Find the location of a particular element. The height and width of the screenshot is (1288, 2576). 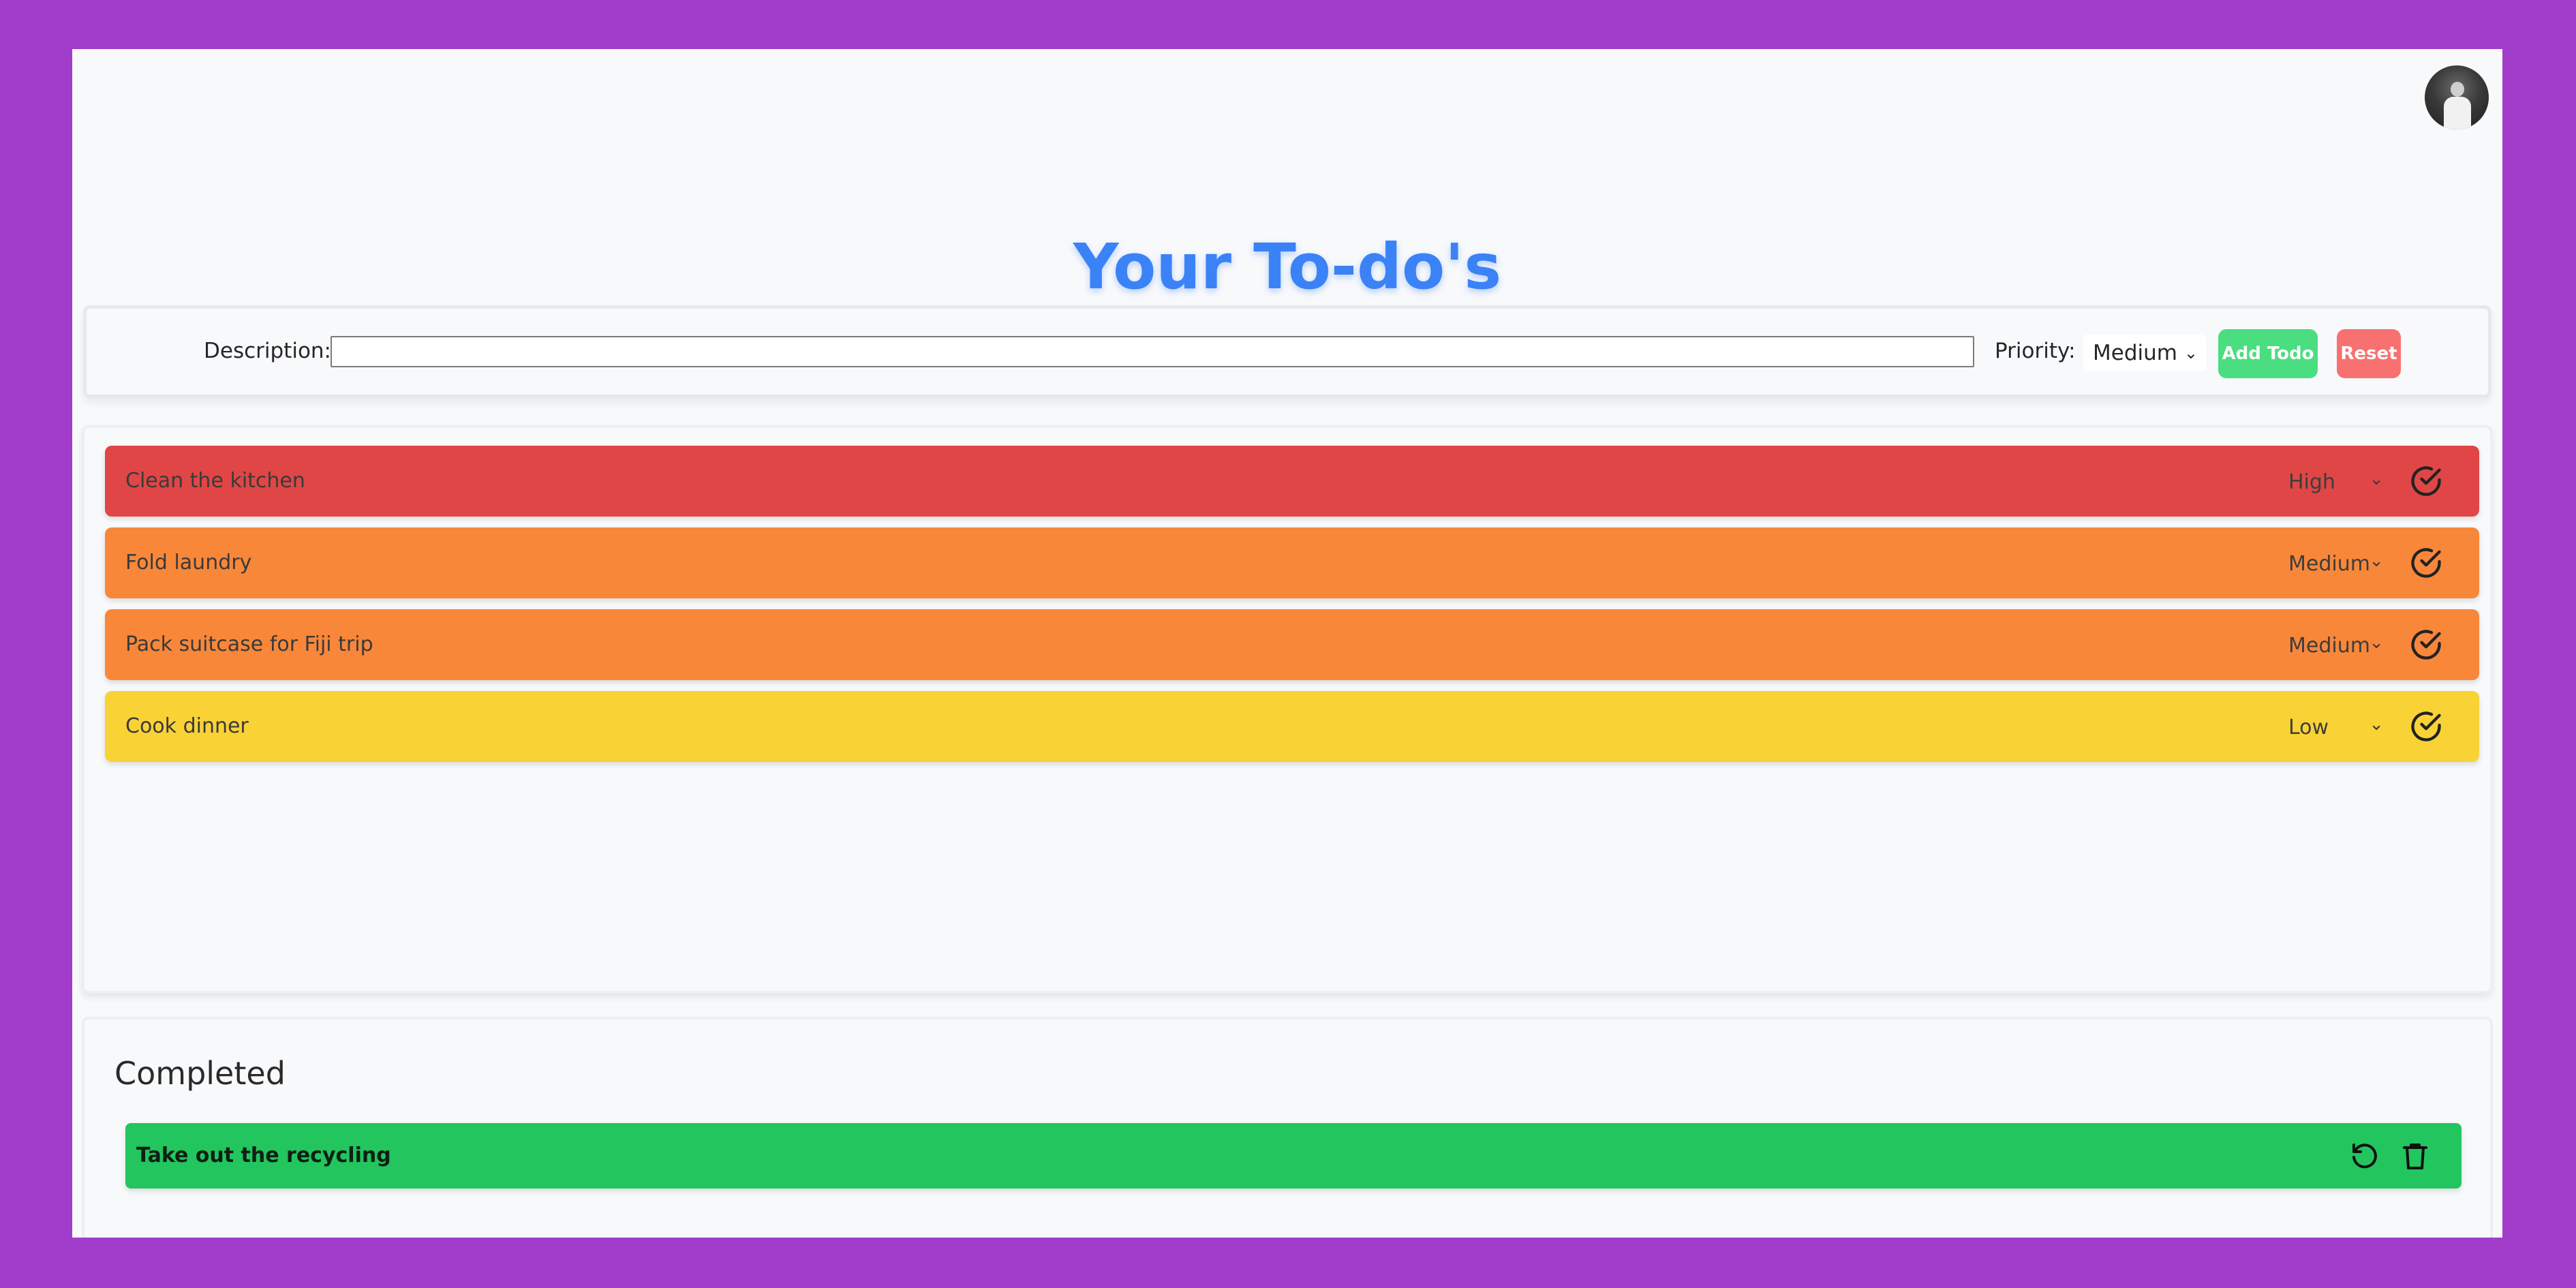

completed-item: Take out the recycling is located at coordinates (1293, 1156).